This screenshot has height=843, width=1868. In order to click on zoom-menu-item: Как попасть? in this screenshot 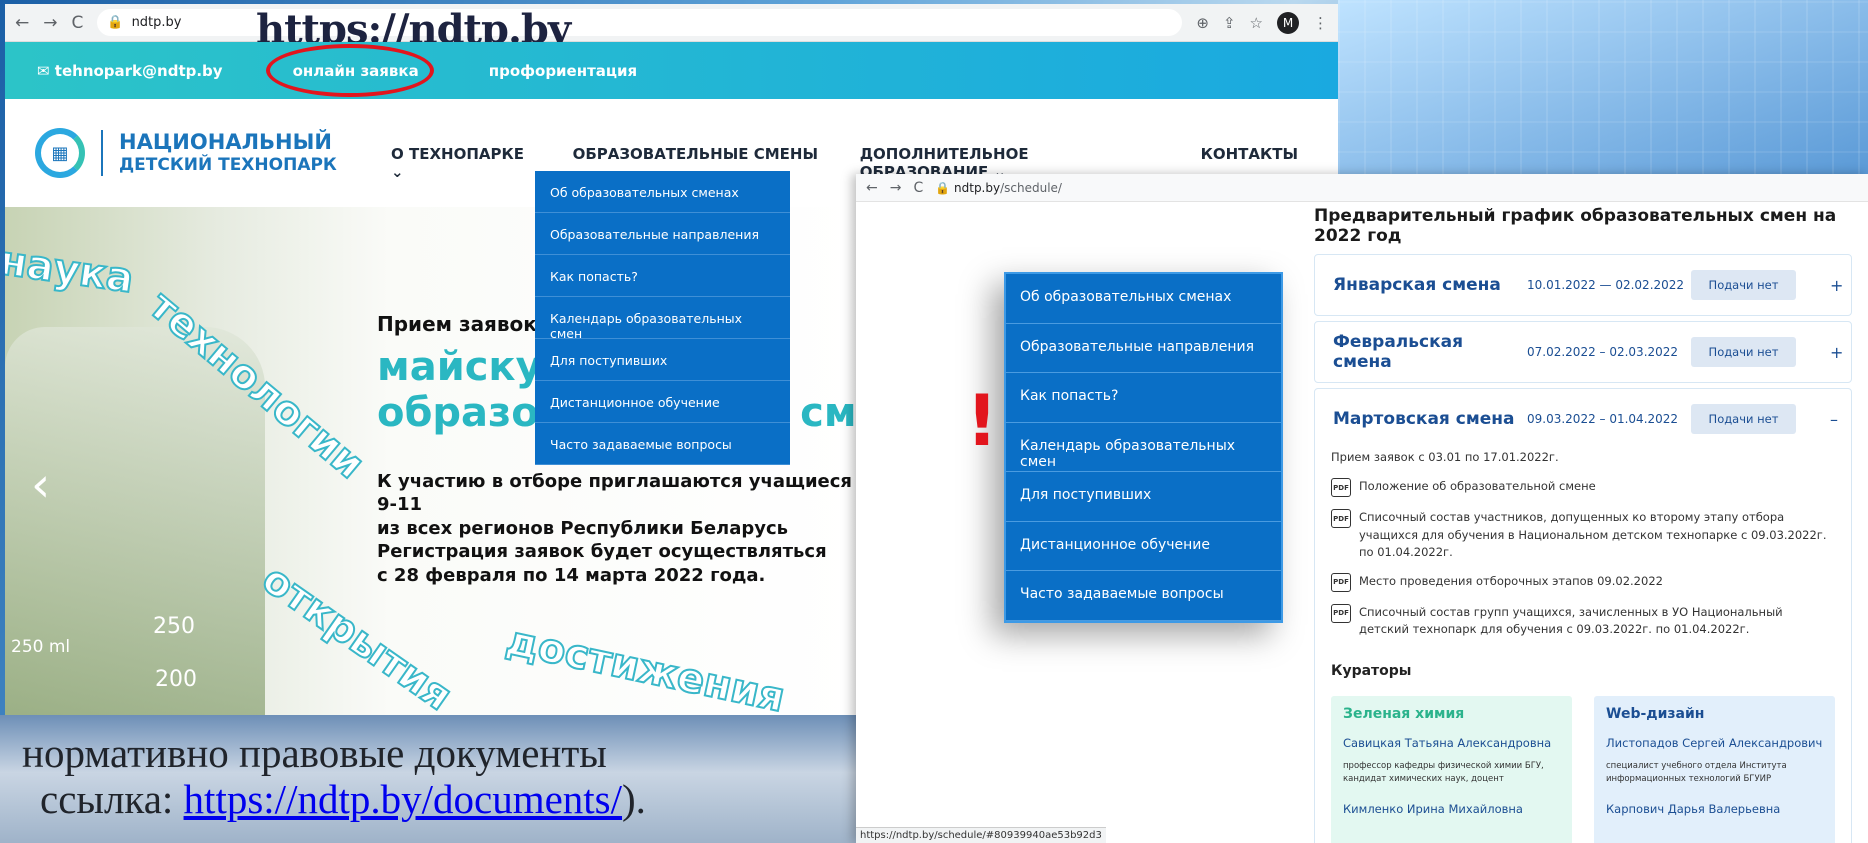, I will do `click(1143, 398)`.